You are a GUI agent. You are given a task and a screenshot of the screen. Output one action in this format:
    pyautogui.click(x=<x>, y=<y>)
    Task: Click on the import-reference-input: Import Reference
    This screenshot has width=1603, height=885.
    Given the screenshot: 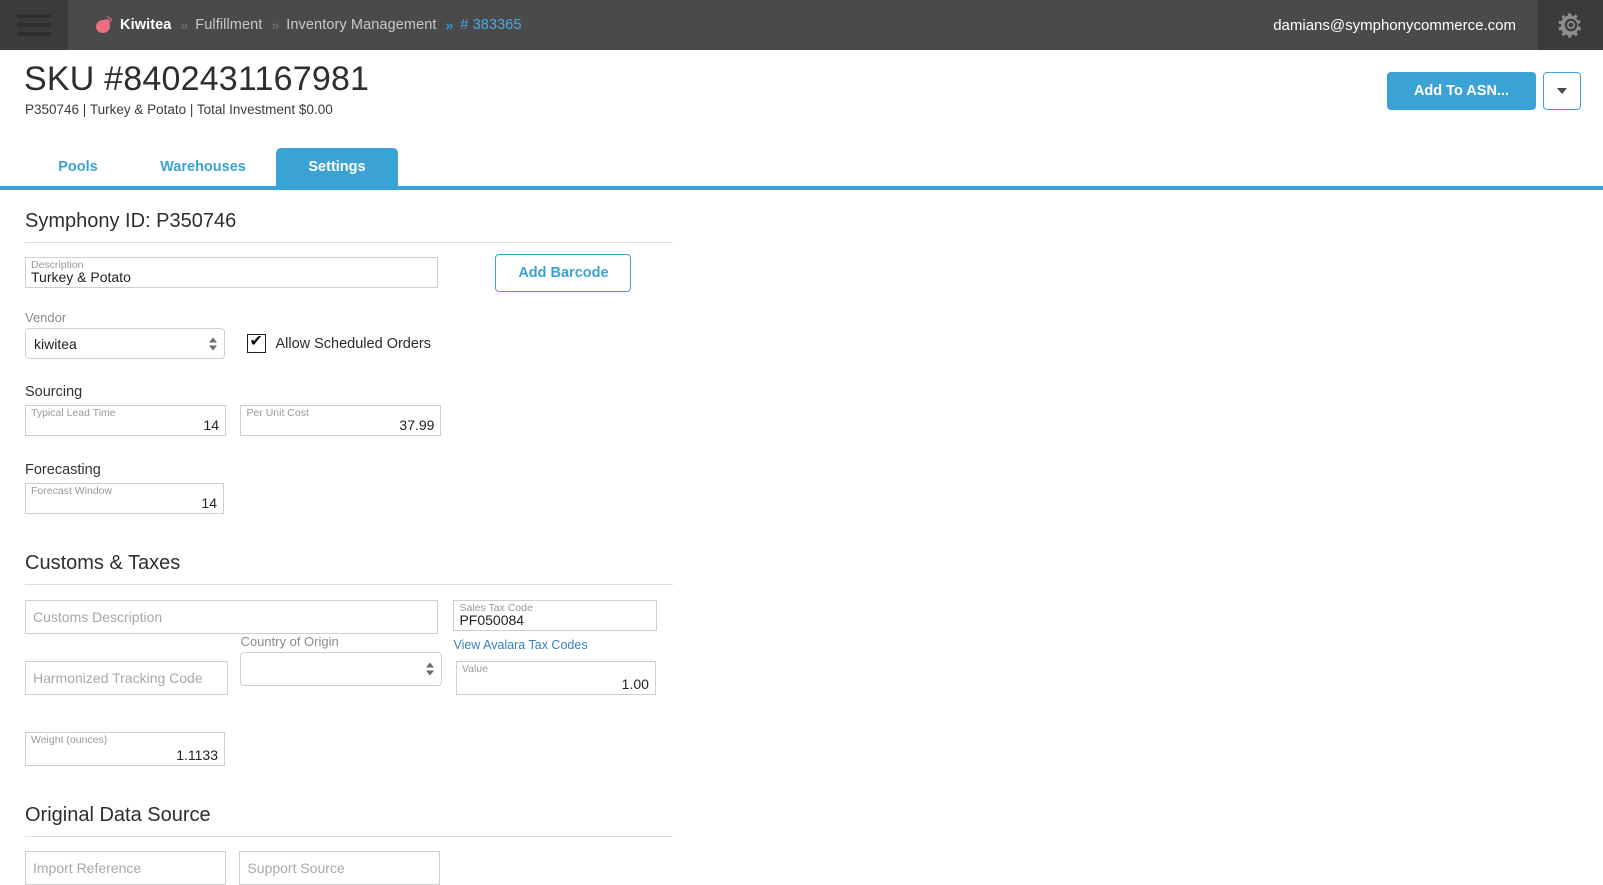 What is the action you would take?
    pyautogui.click(x=125, y=868)
    